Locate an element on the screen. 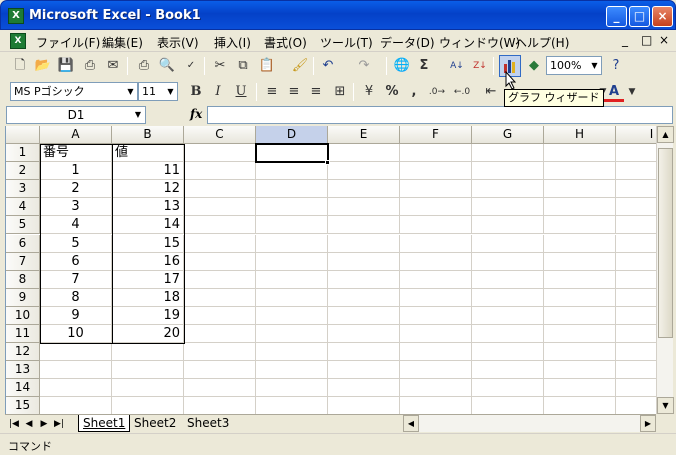 The width and height of the screenshot is (676, 455). sheet-tab-2: Sheet2 is located at coordinates (155, 423).